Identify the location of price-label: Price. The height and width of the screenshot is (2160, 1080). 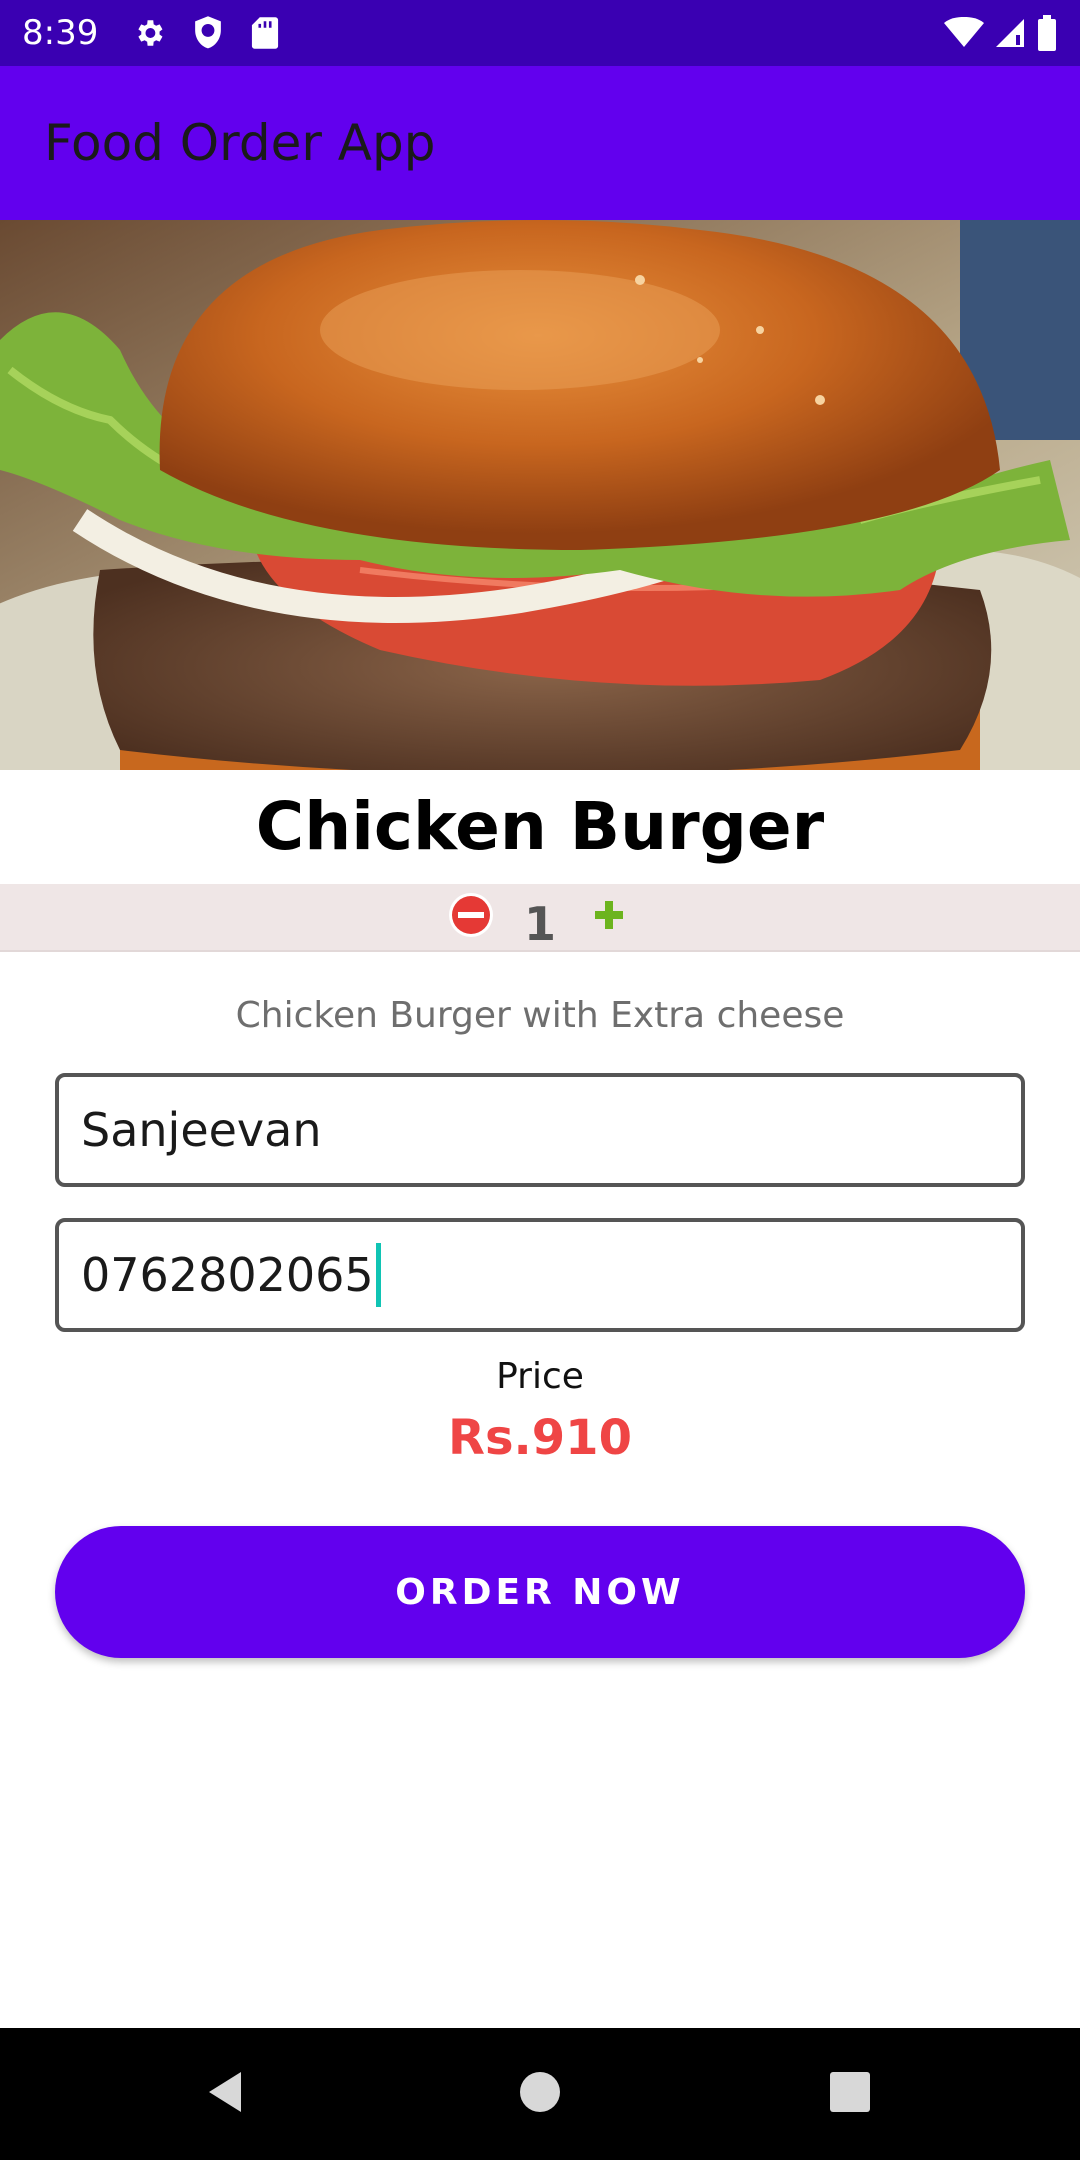
(540, 1376).